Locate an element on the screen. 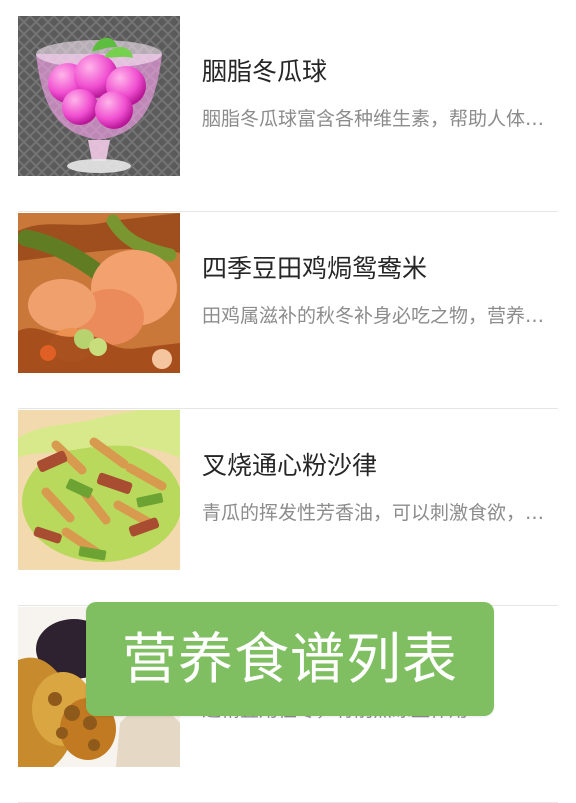 The image size is (576, 803). char-siu-macaroni-salad-photo is located at coordinates (99, 490).